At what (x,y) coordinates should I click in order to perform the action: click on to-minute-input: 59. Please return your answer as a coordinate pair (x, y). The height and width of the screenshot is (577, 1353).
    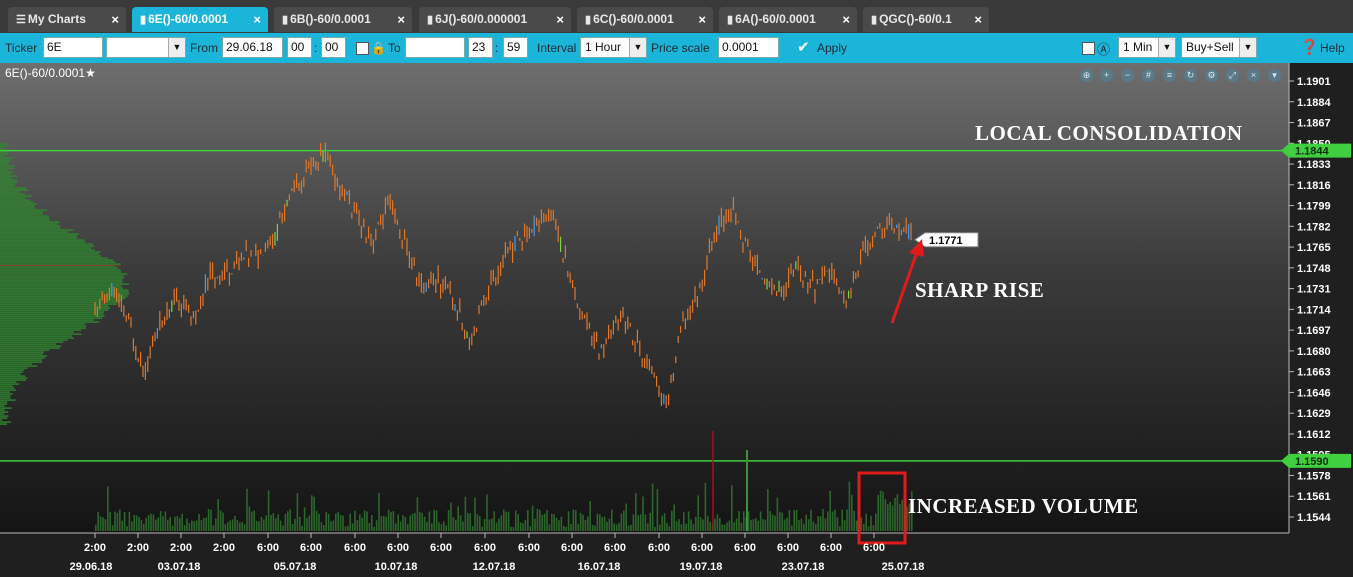
    Looking at the image, I should click on (515, 47).